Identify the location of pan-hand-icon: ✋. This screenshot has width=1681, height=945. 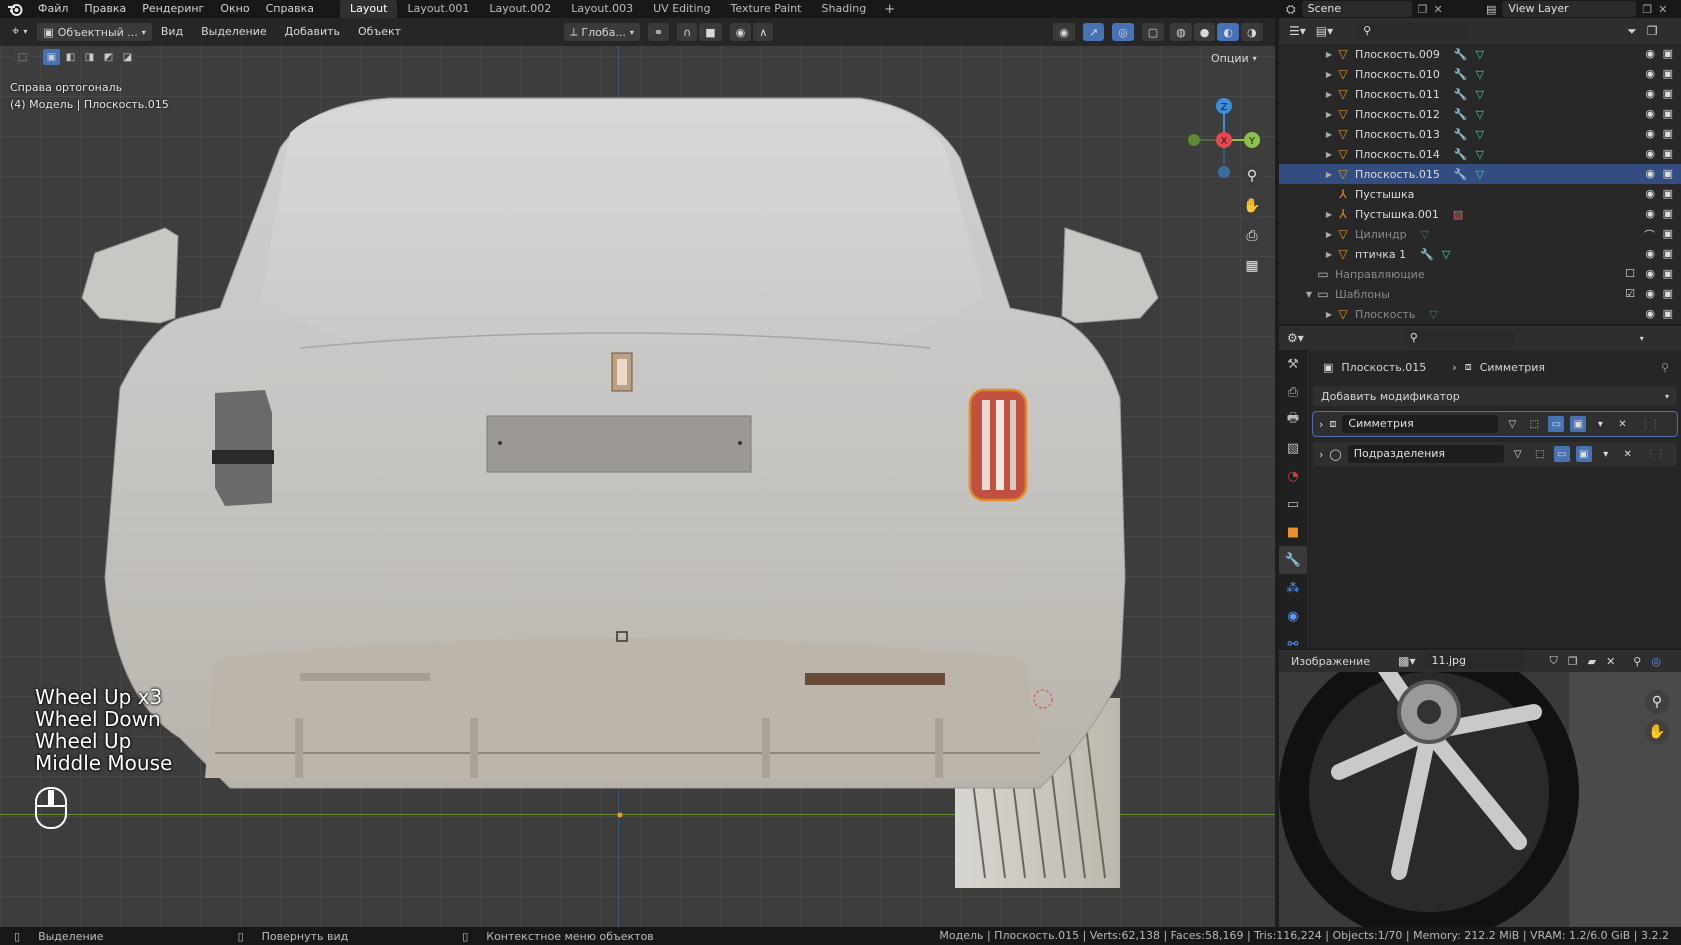
(1252, 206).